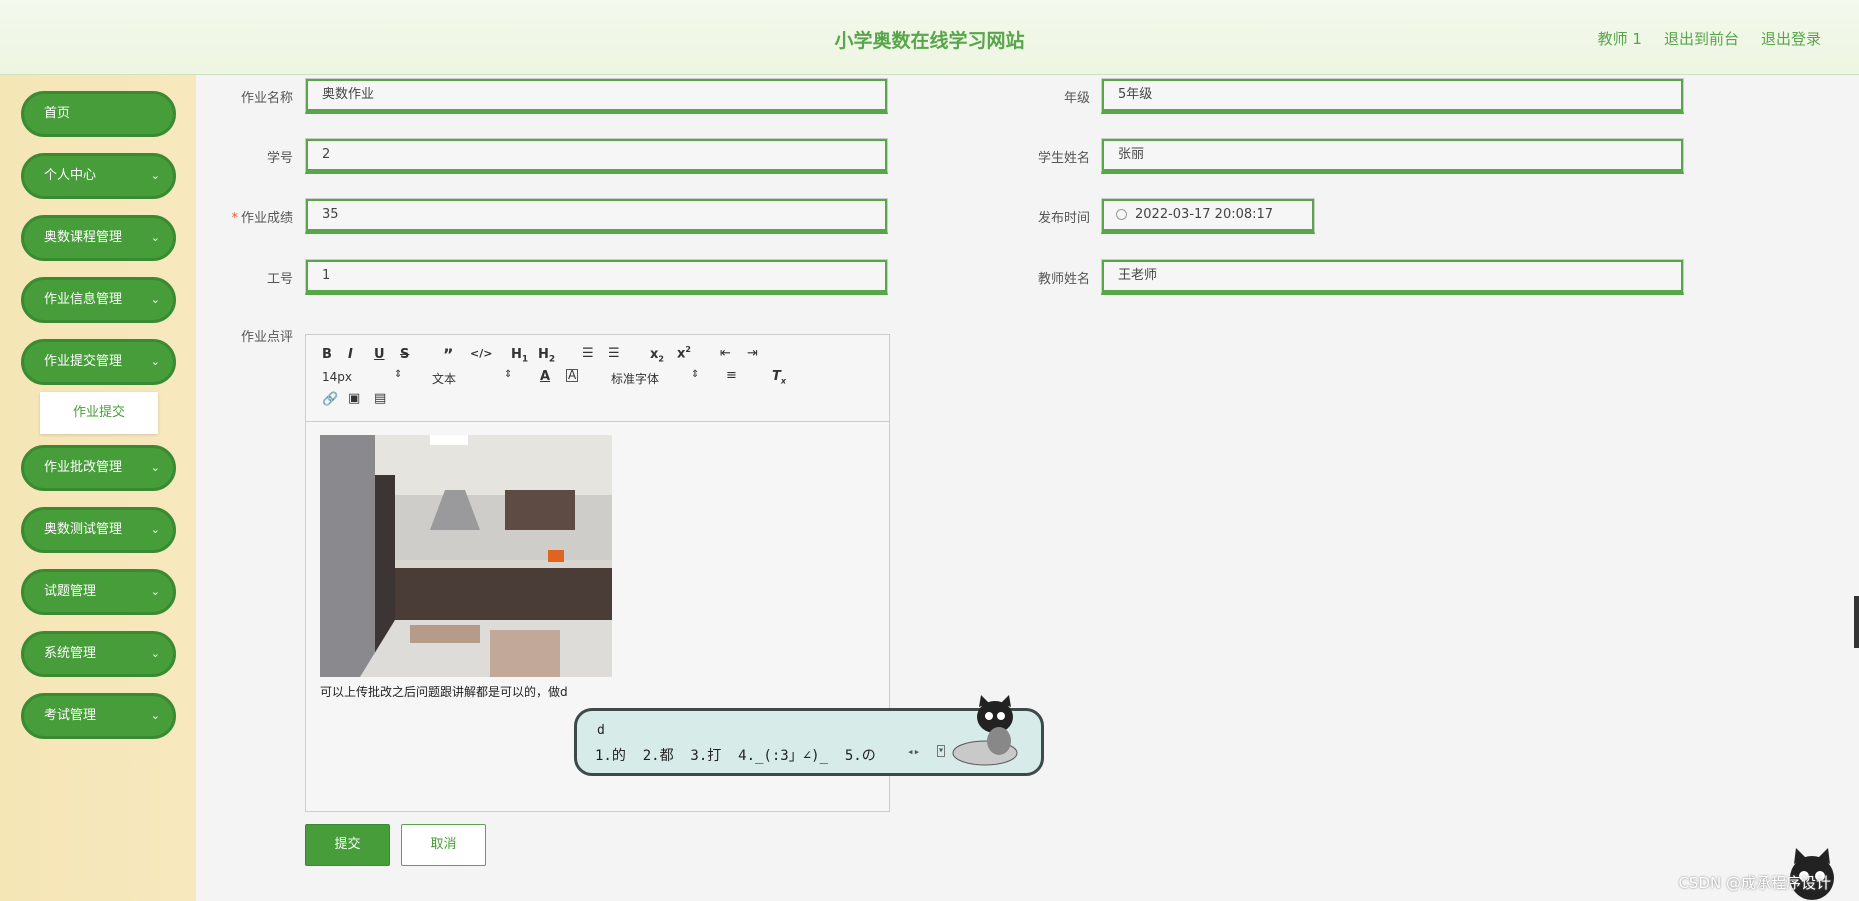 Image resolution: width=1859 pixels, height=901 pixels. I want to click on sidebar-item-label: 作业提交管理, so click(83, 361).